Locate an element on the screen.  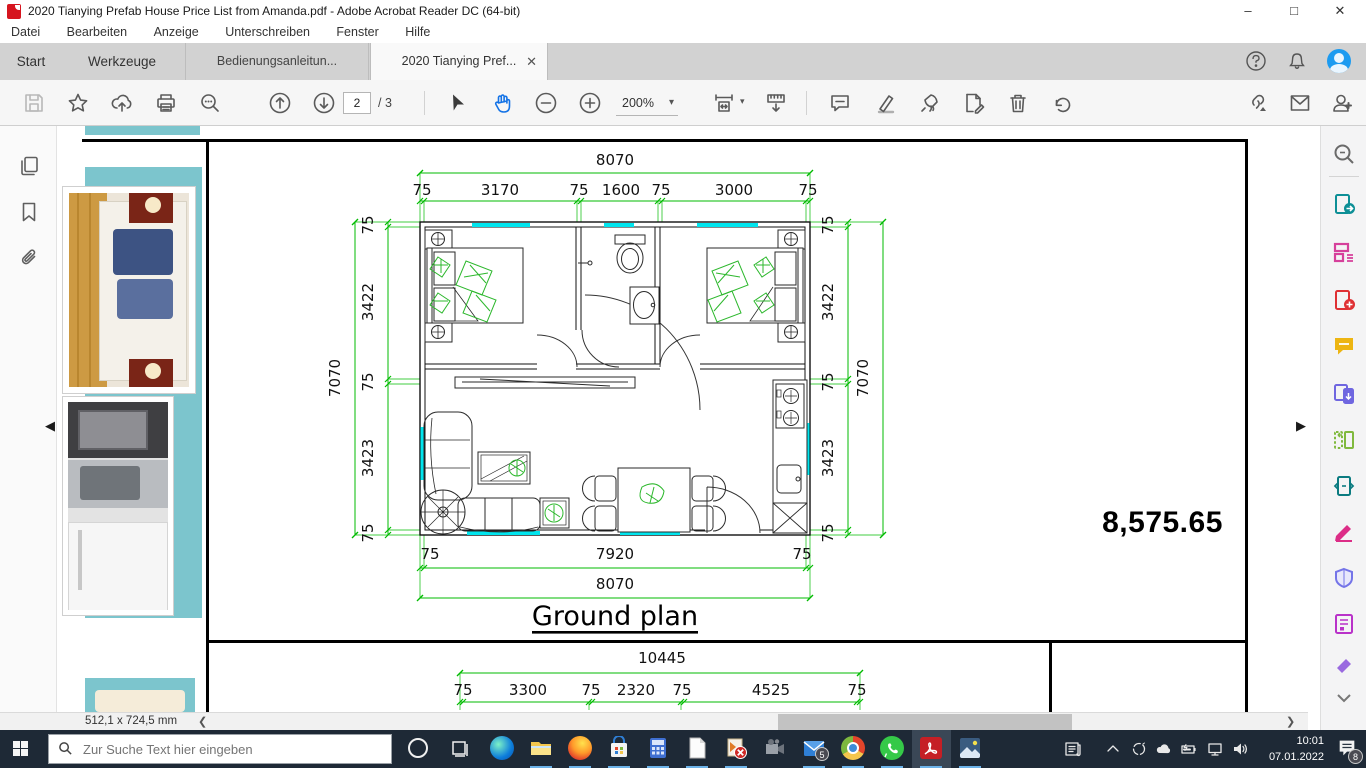
cortana-icon is located at coordinates (421, 751).